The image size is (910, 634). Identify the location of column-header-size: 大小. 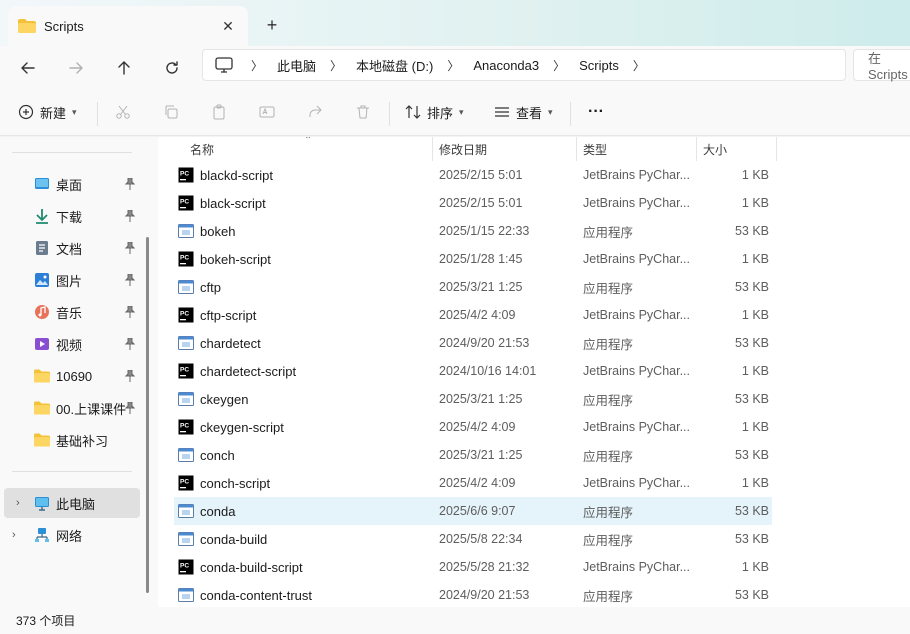
(736, 149).